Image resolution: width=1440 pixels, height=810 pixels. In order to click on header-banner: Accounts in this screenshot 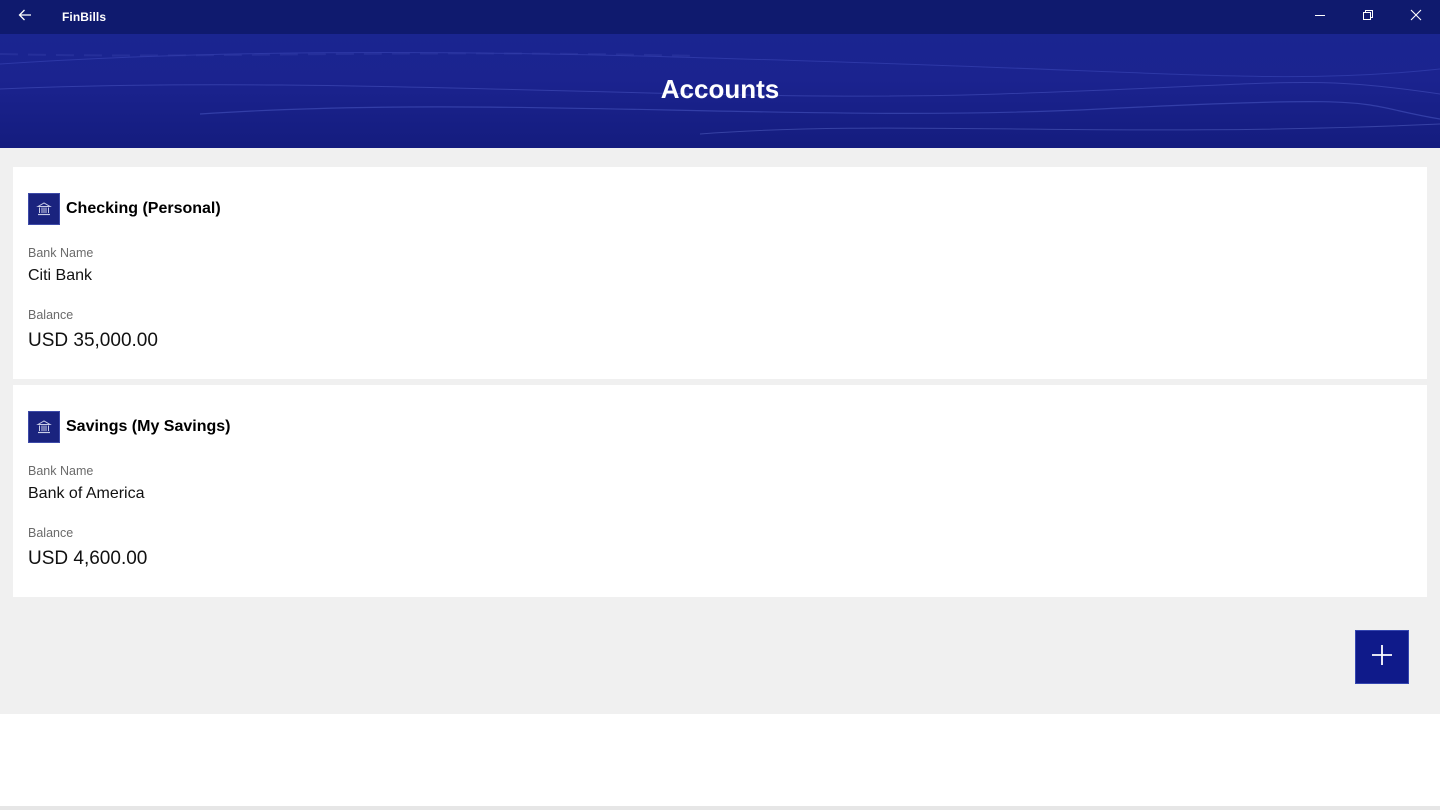, I will do `click(720, 91)`.